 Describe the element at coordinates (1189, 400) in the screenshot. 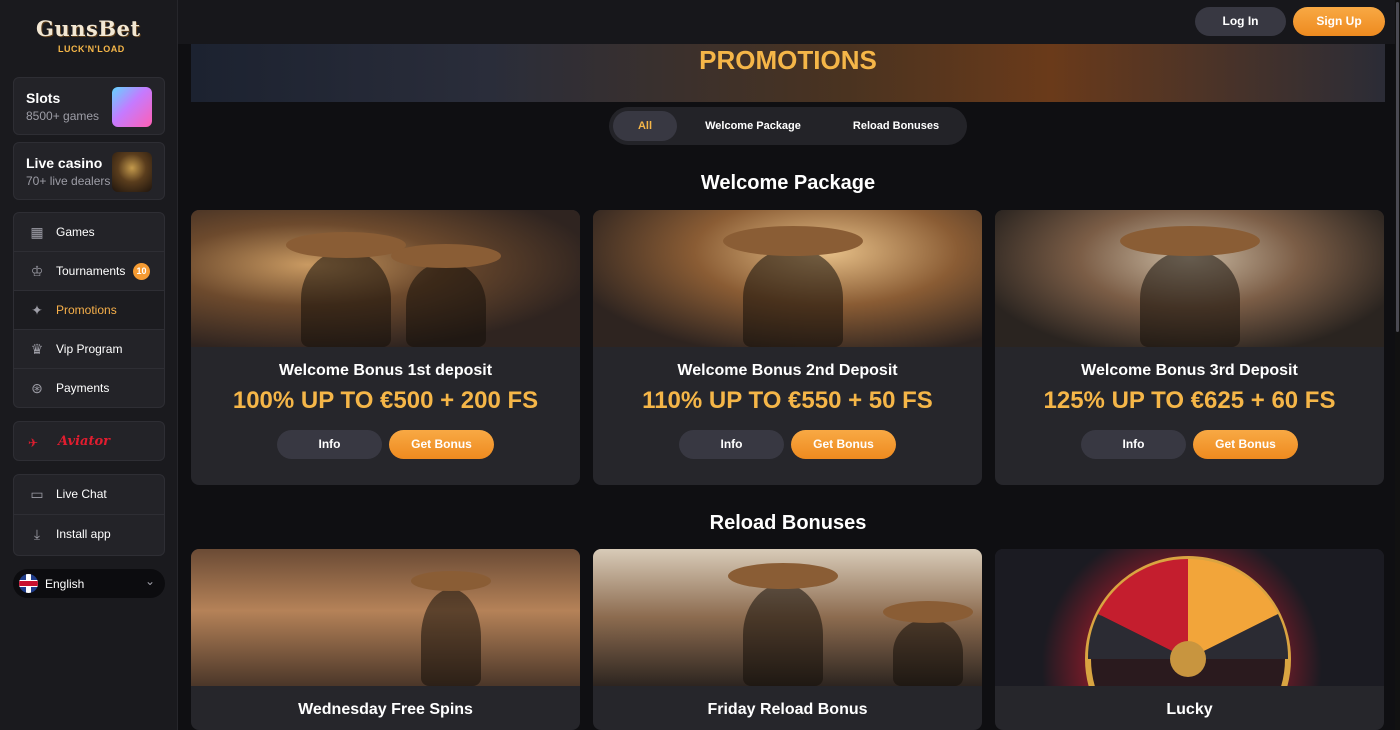

I see `promo-value: 125% UP TO €625 + 60 FS` at that location.